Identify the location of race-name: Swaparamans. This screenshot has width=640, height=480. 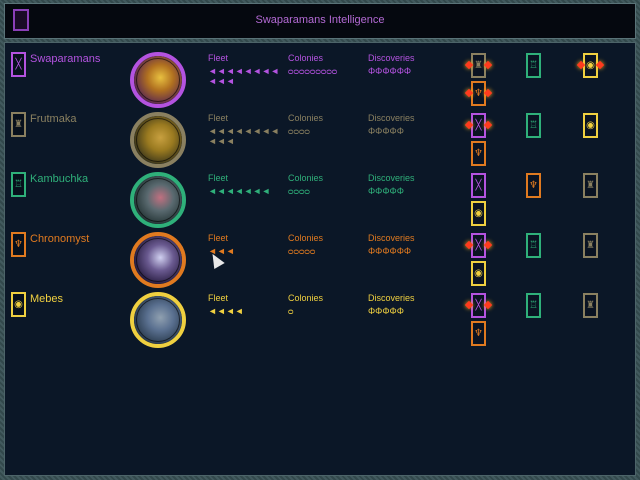
(65, 59).